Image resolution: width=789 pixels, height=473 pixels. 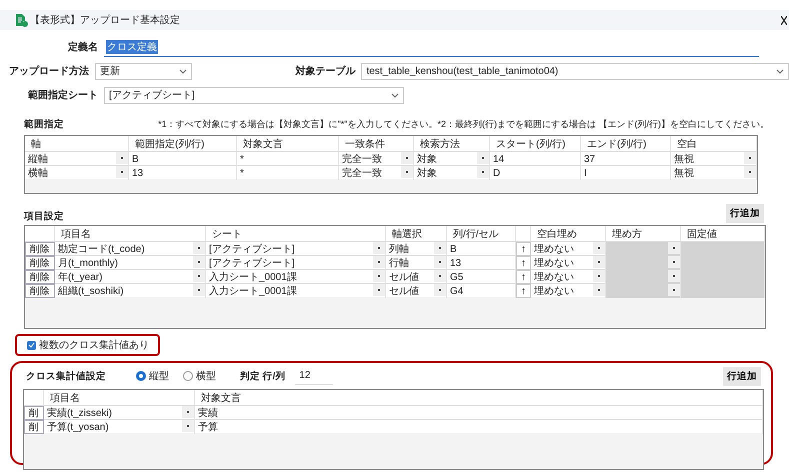 What do you see at coordinates (376, 173) in the screenshot?
I see `table-cell: 完全一致` at bounding box center [376, 173].